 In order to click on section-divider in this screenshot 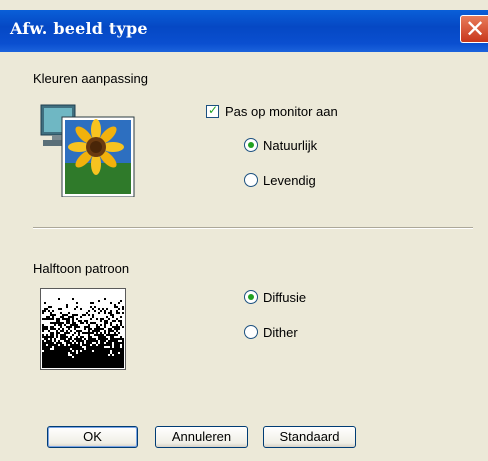, I will do `click(253, 228)`.